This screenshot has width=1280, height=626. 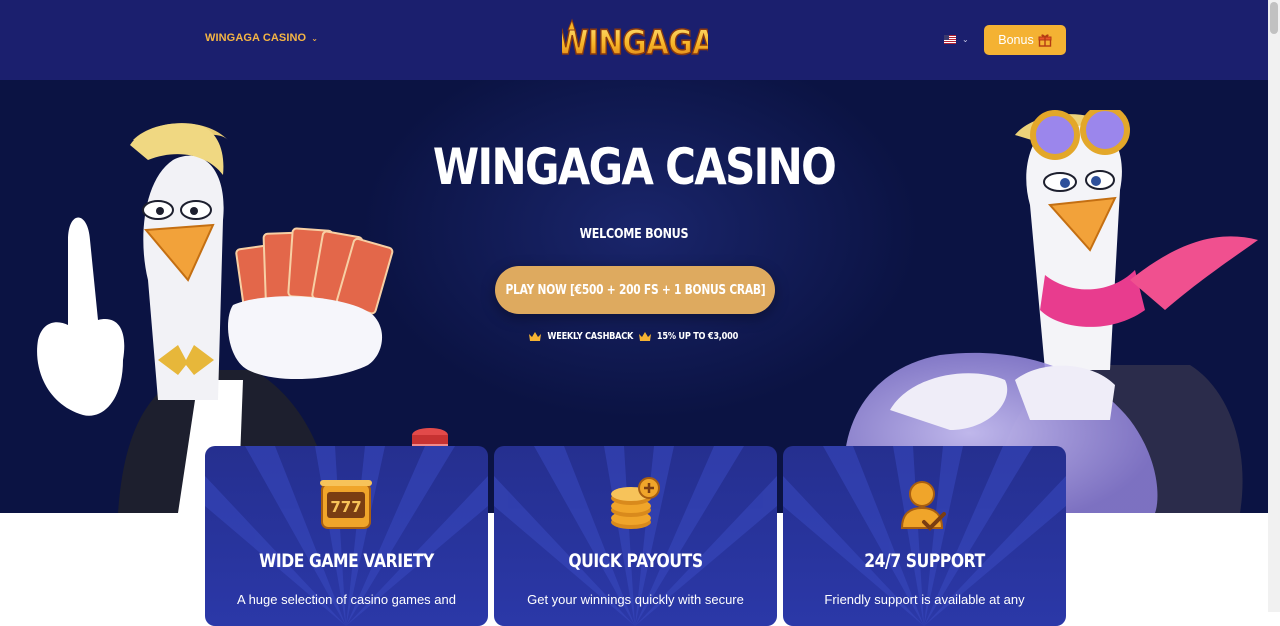 I want to click on play-now-label: PLAY NOW [€500 + 200 FS + 1 BONUS CRAB], so click(x=635, y=290).